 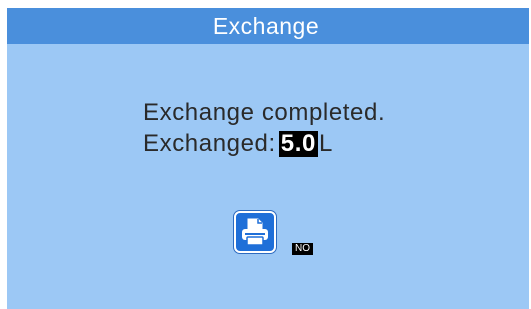 I want to click on print-state-badge: NO, so click(x=302, y=249).